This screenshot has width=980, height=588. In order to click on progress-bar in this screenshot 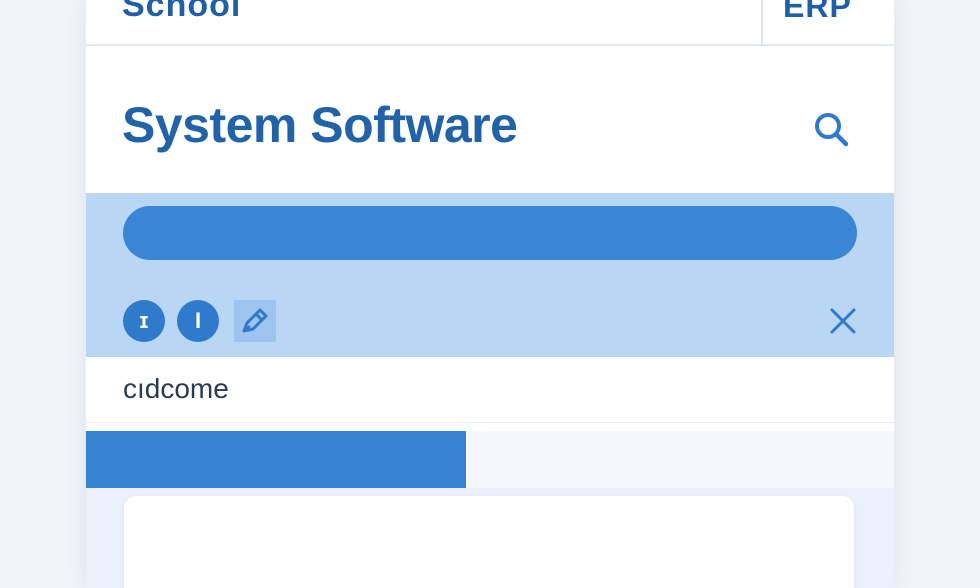, I will do `click(490, 233)`.